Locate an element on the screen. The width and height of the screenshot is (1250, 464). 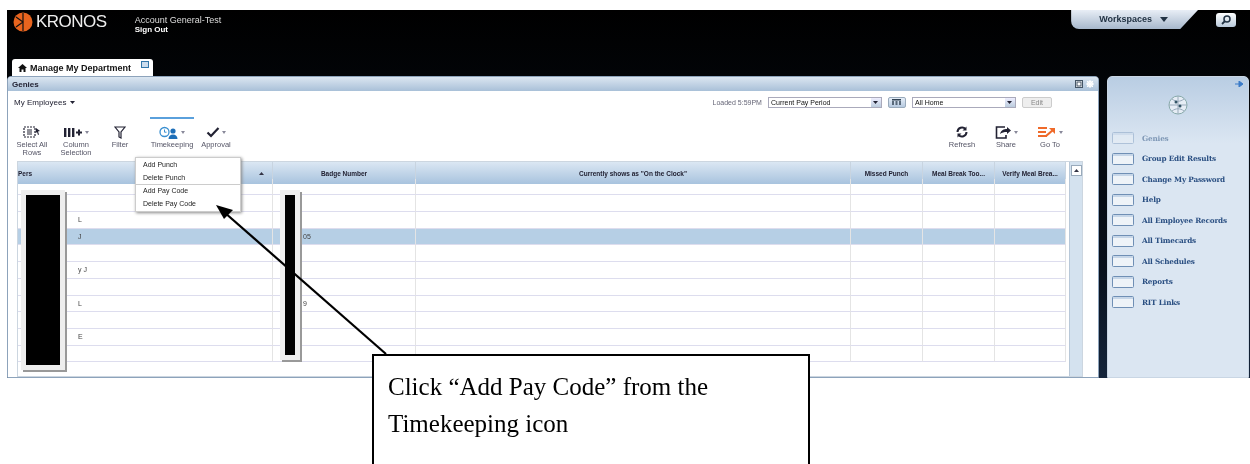
panel-title: Genies is located at coordinates (25, 84).